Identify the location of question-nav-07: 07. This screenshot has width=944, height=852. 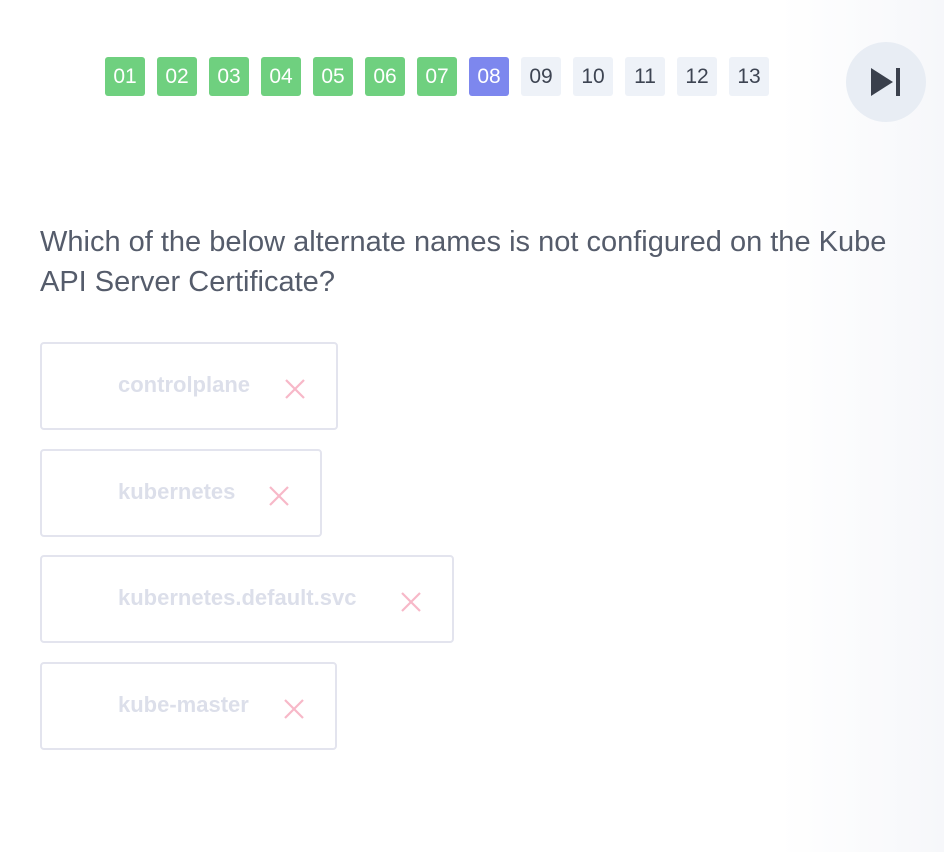
(437, 76).